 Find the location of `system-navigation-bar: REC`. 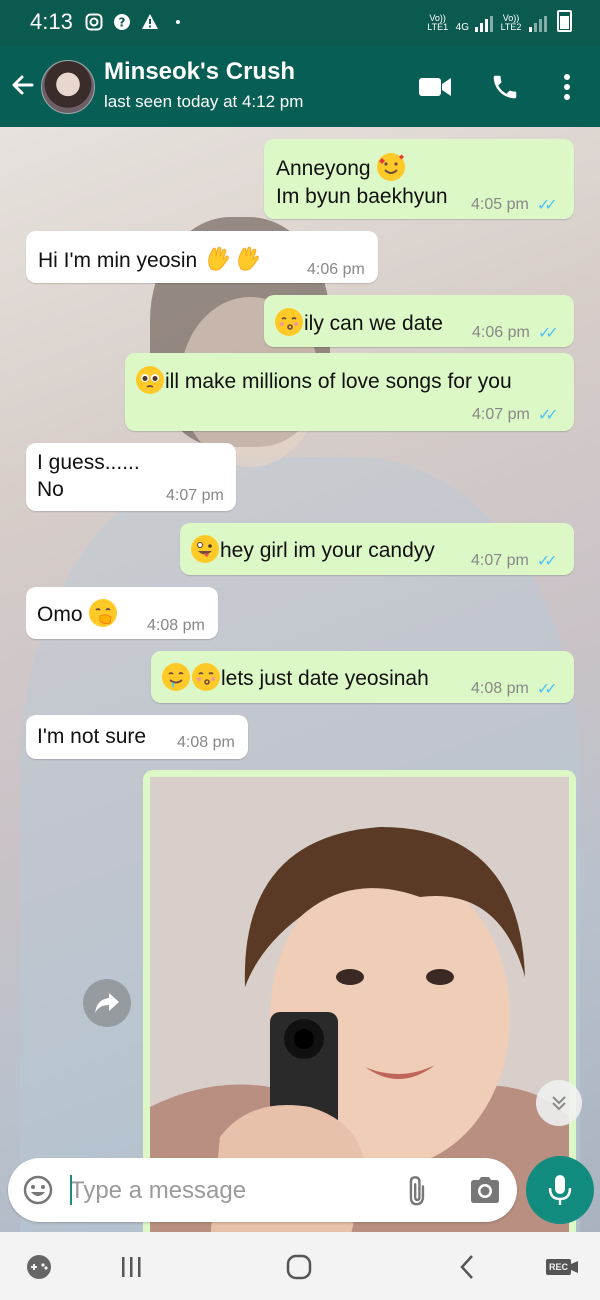

system-navigation-bar: REC is located at coordinates (300, 1266).